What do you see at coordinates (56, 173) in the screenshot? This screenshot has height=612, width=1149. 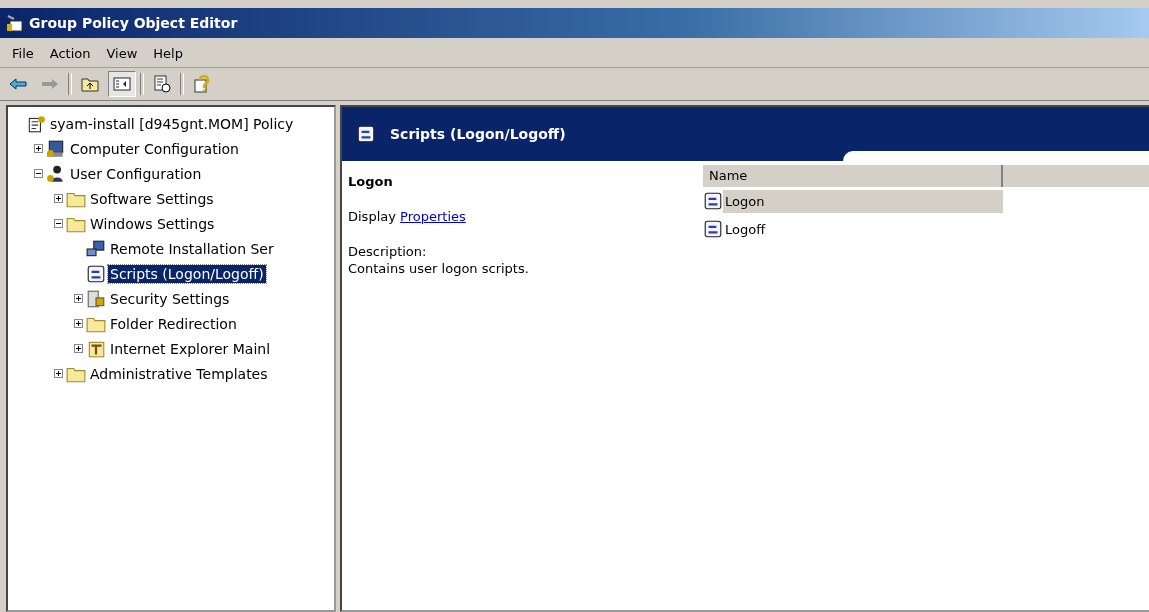 I see `user-icon` at bounding box center [56, 173].